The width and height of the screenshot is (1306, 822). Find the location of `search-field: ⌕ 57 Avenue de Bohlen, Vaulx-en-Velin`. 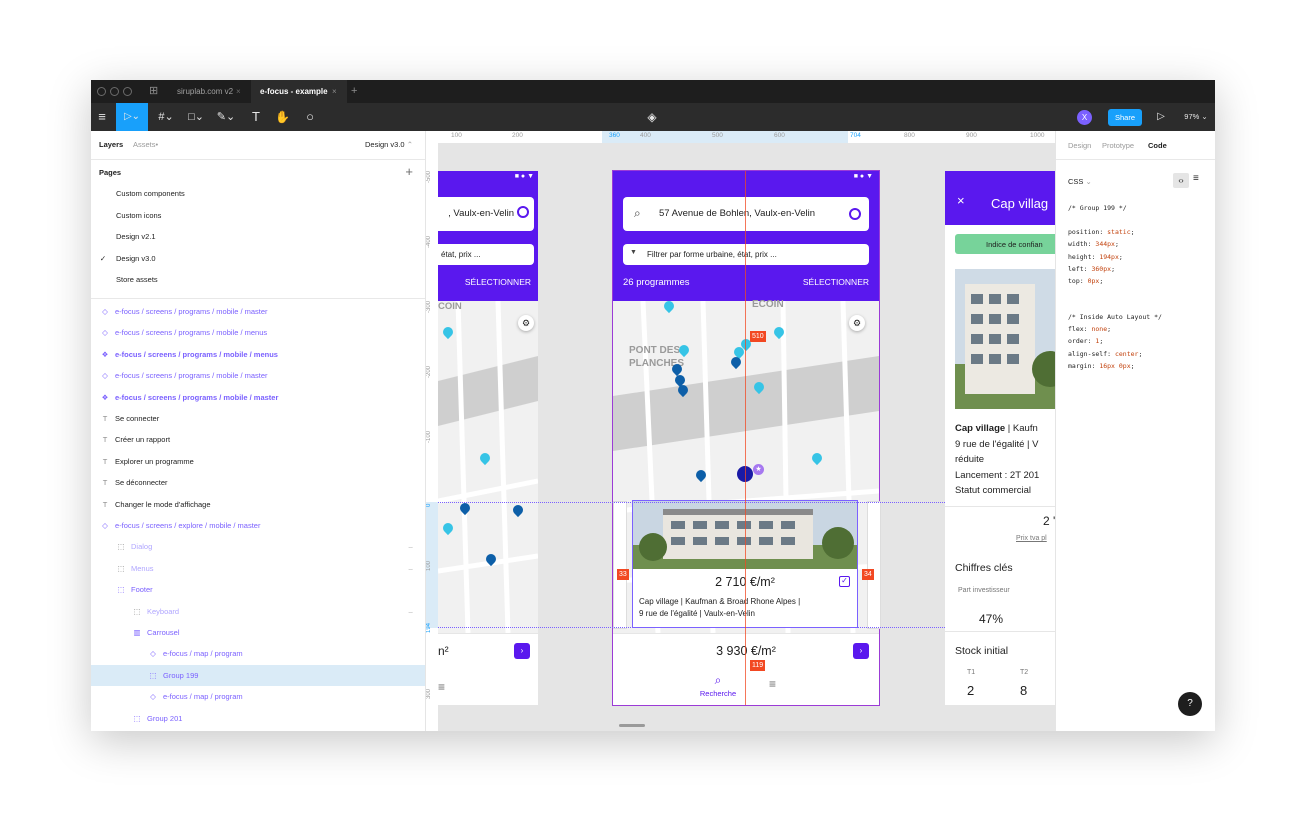

search-field: ⌕ 57 Avenue de Bohlen, Vaulx-en-Velin is located at coordinates (746, 214).